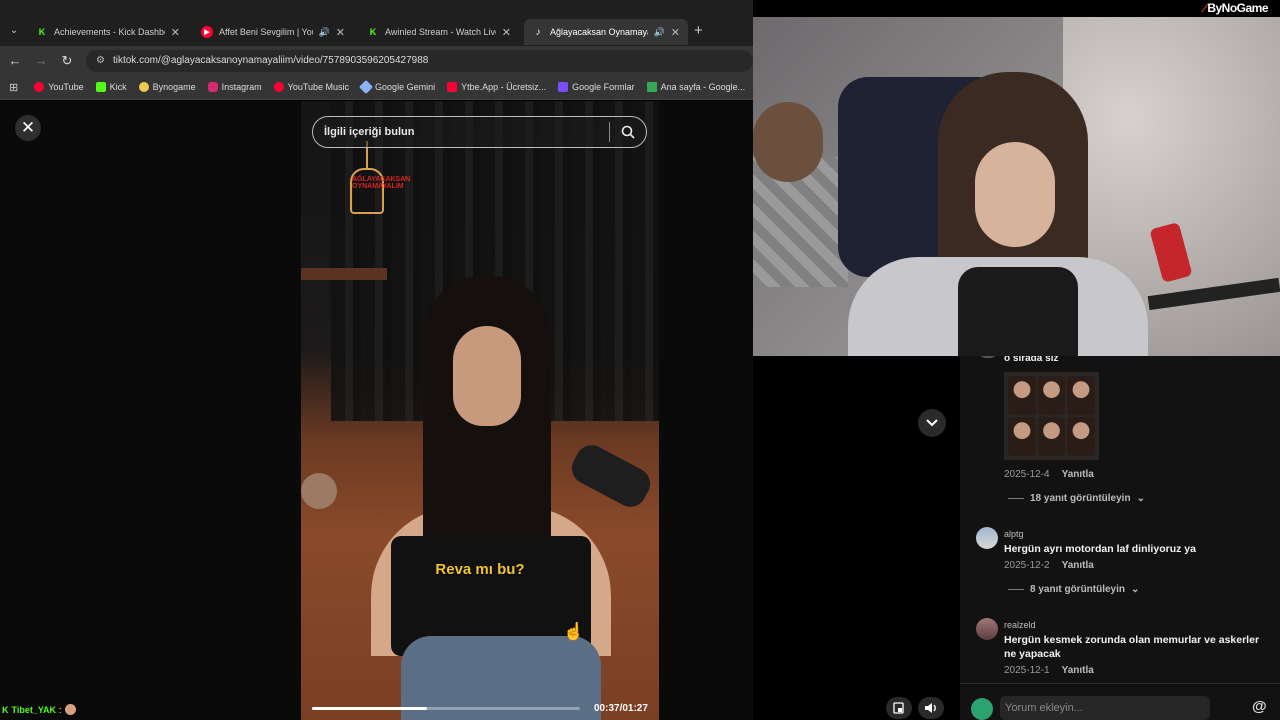 Image resolution: width=1280 pixels, height=720 pixels. What do you see at coordinates (932, 423) in the screenshot?
I see `scroll-down-button` at bounding box center [932, 423].